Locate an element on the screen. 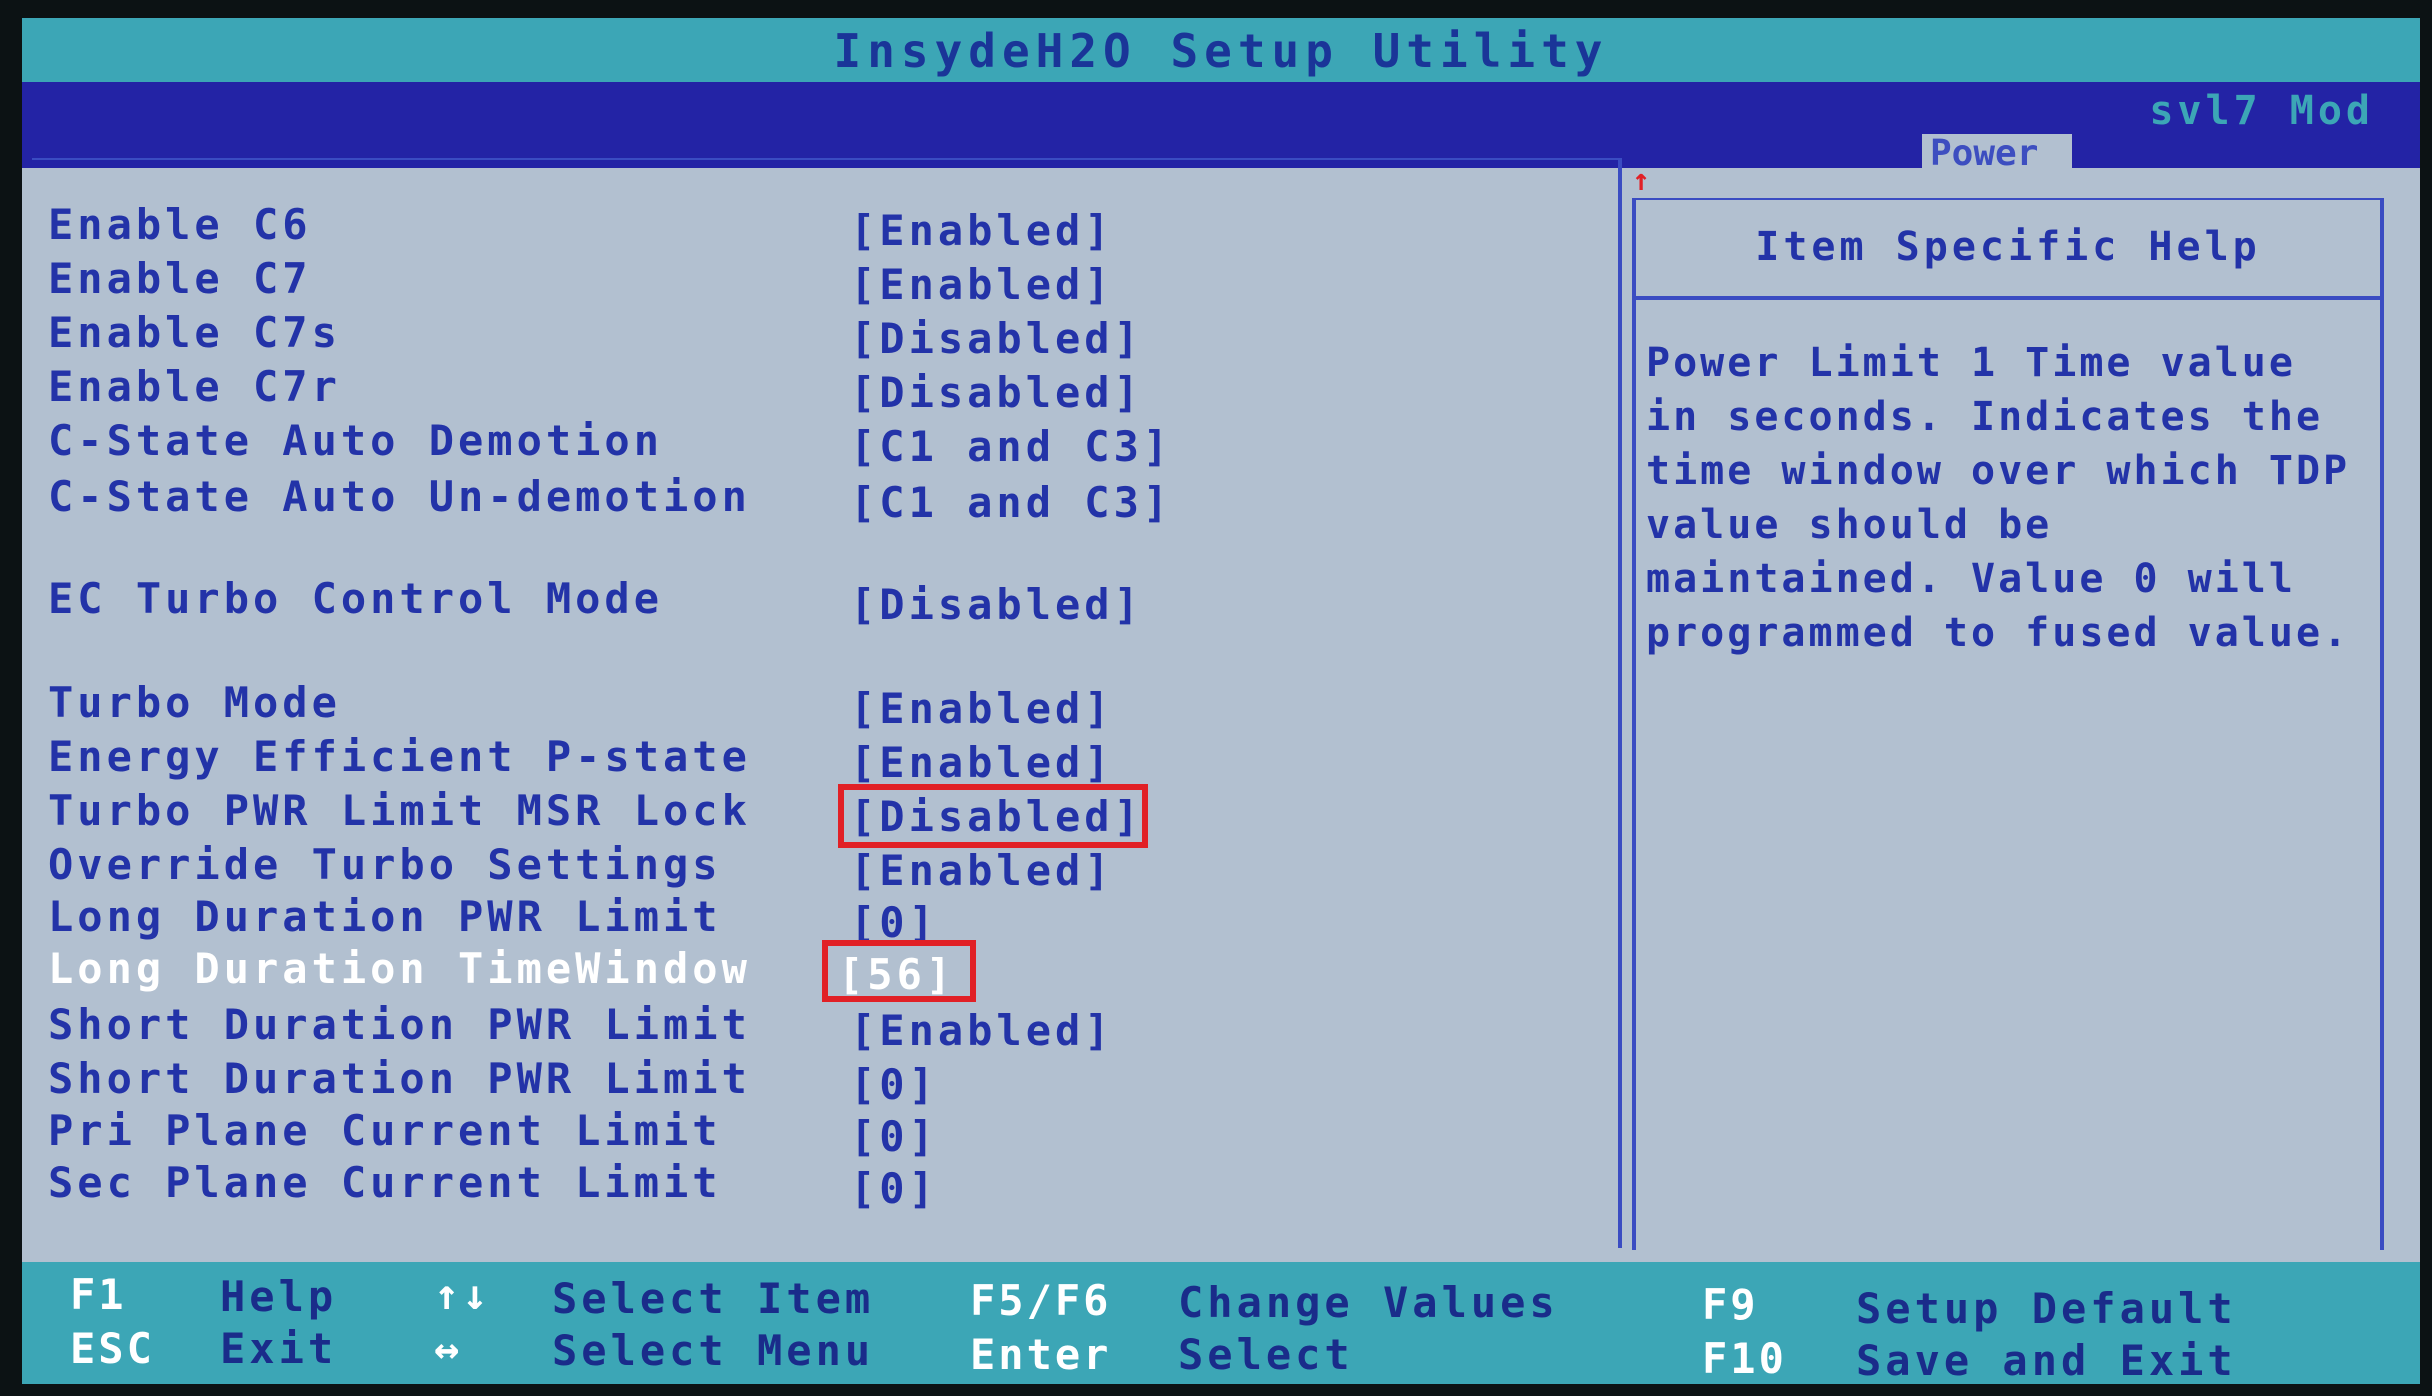 Image resolution: width=2432 pixels, height=1396 pixels. setting-label: Override Turbo Settings is located at coordinates (385, 864).